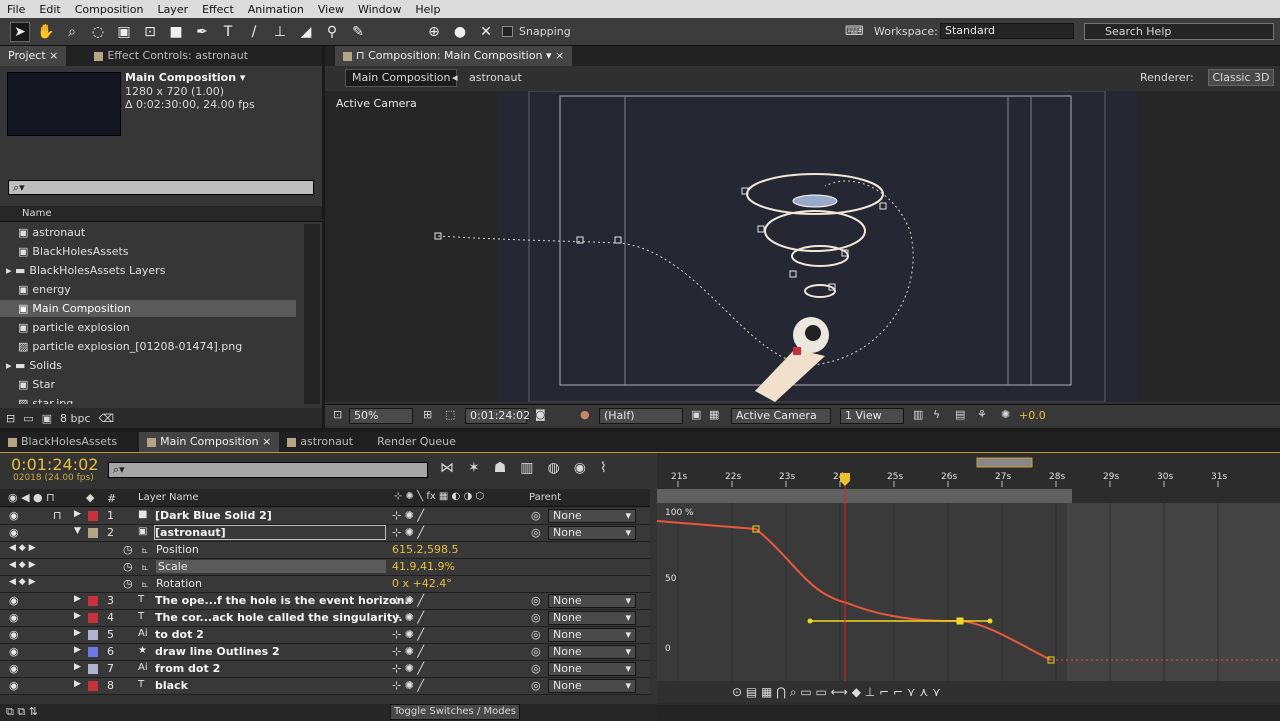 The image size is (1280, 721). I want to click on rectangle-tool-icon: ■, so click(176, 32).